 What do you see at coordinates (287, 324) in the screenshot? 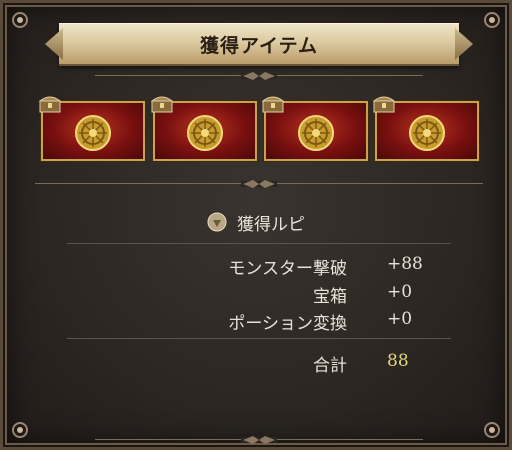
I see `row-label: ポーション変換` at bounding box center [287, 324].